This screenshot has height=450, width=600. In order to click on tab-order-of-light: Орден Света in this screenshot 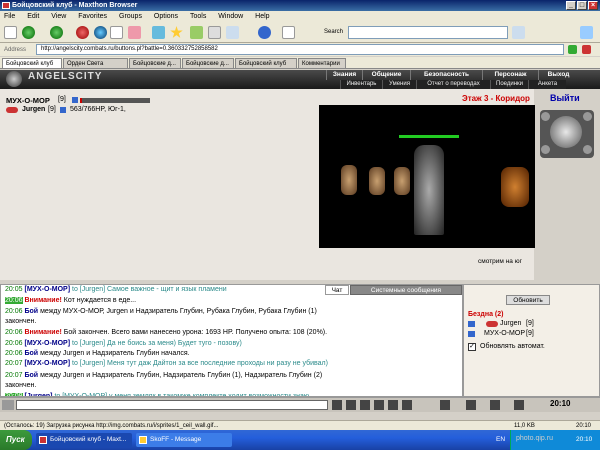, I will do `click(95, 63)`.